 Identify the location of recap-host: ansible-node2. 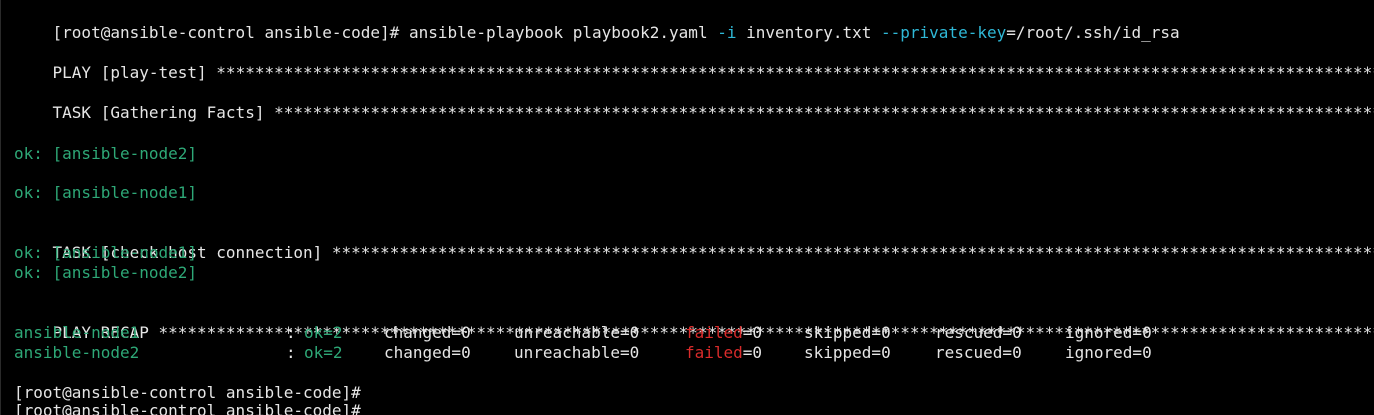
(77, 352).